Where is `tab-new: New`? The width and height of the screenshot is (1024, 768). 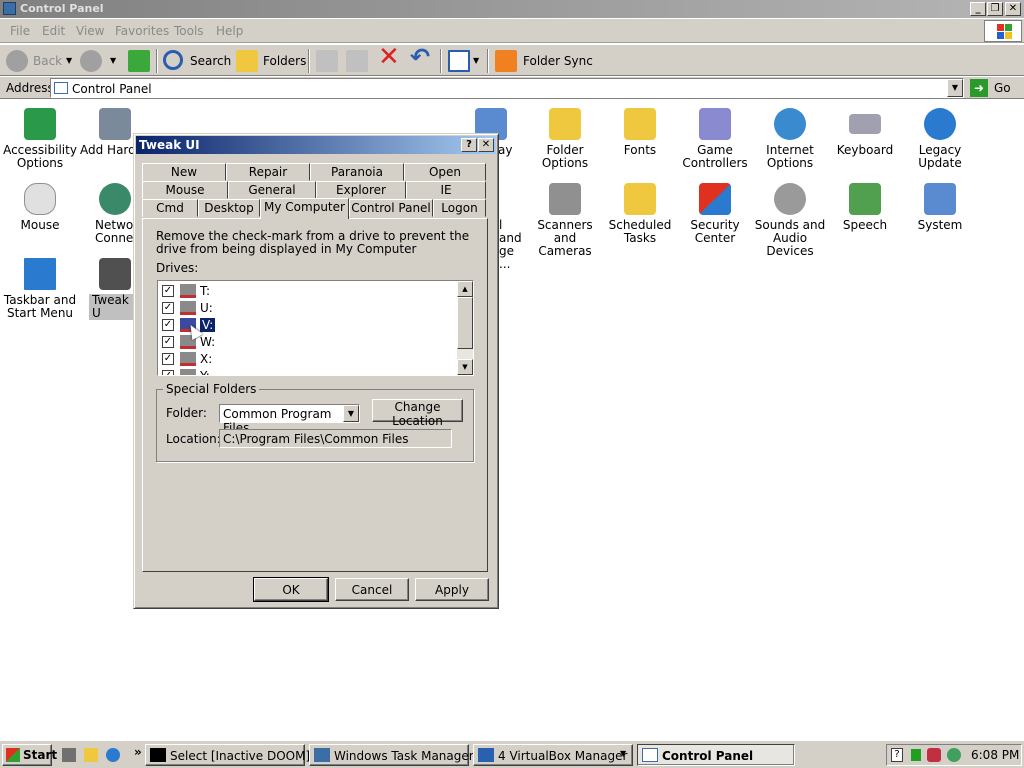 tab-new: New is located at coordinates (184, 172).